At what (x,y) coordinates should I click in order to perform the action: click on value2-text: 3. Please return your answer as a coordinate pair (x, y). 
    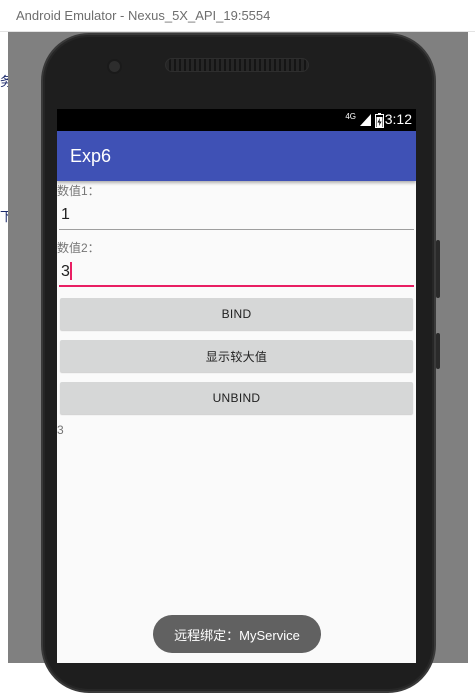
    Looking at the image, I should click on (65, 271).